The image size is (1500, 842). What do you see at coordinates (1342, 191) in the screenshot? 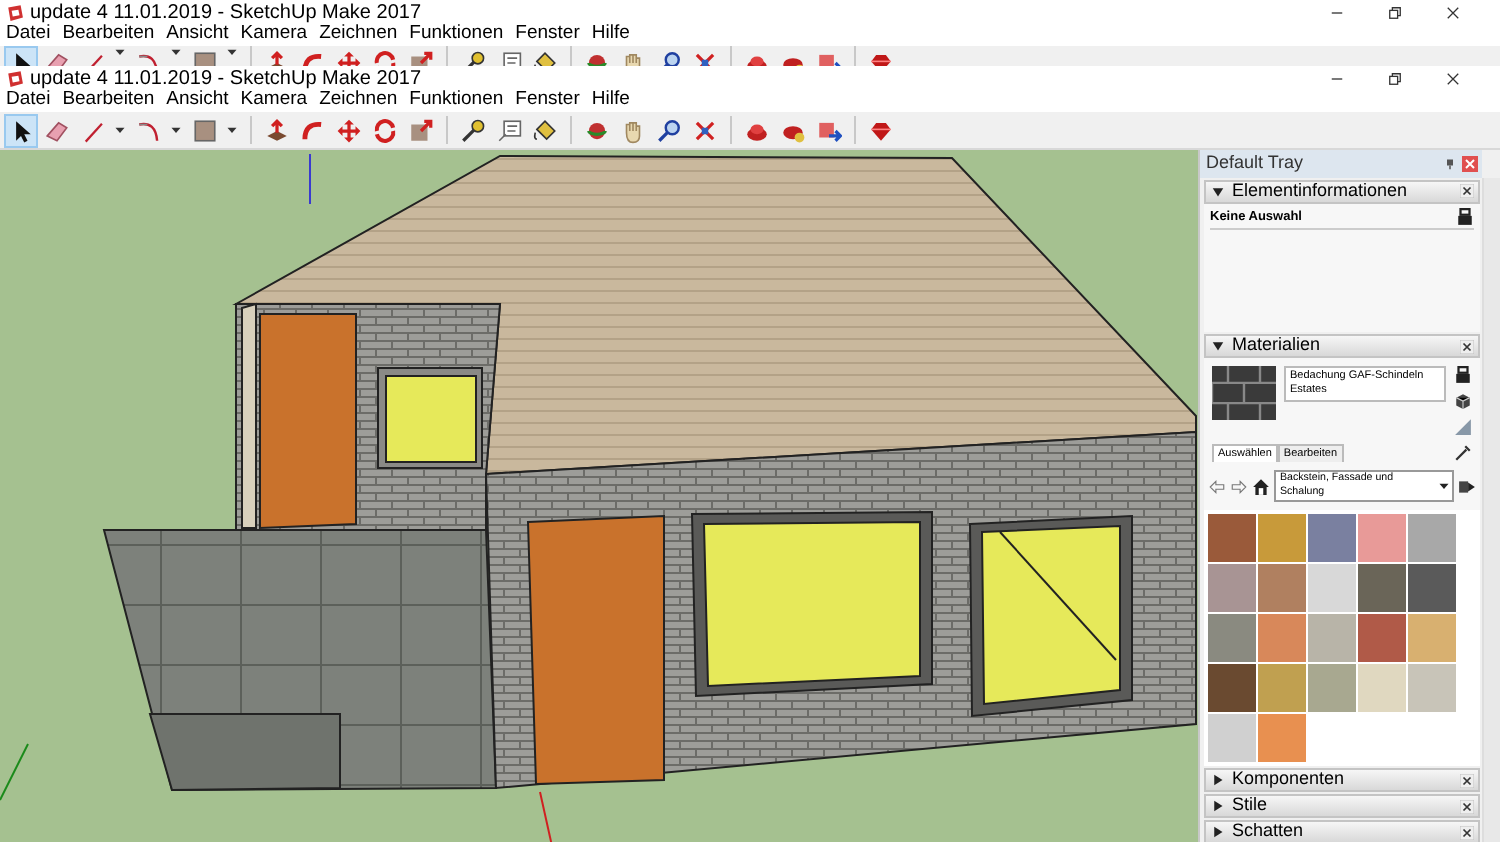
I see `panel-header: Elementinformationen` at bounding box center [1342, 191].